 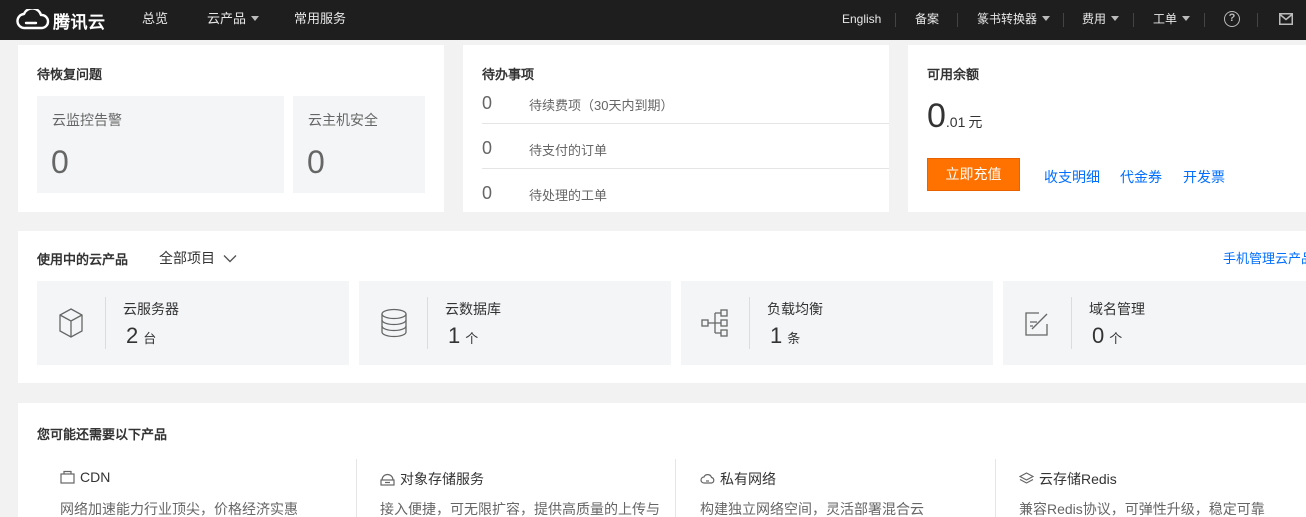 I want to click on layers-icon, so click(x=1026, y=478).